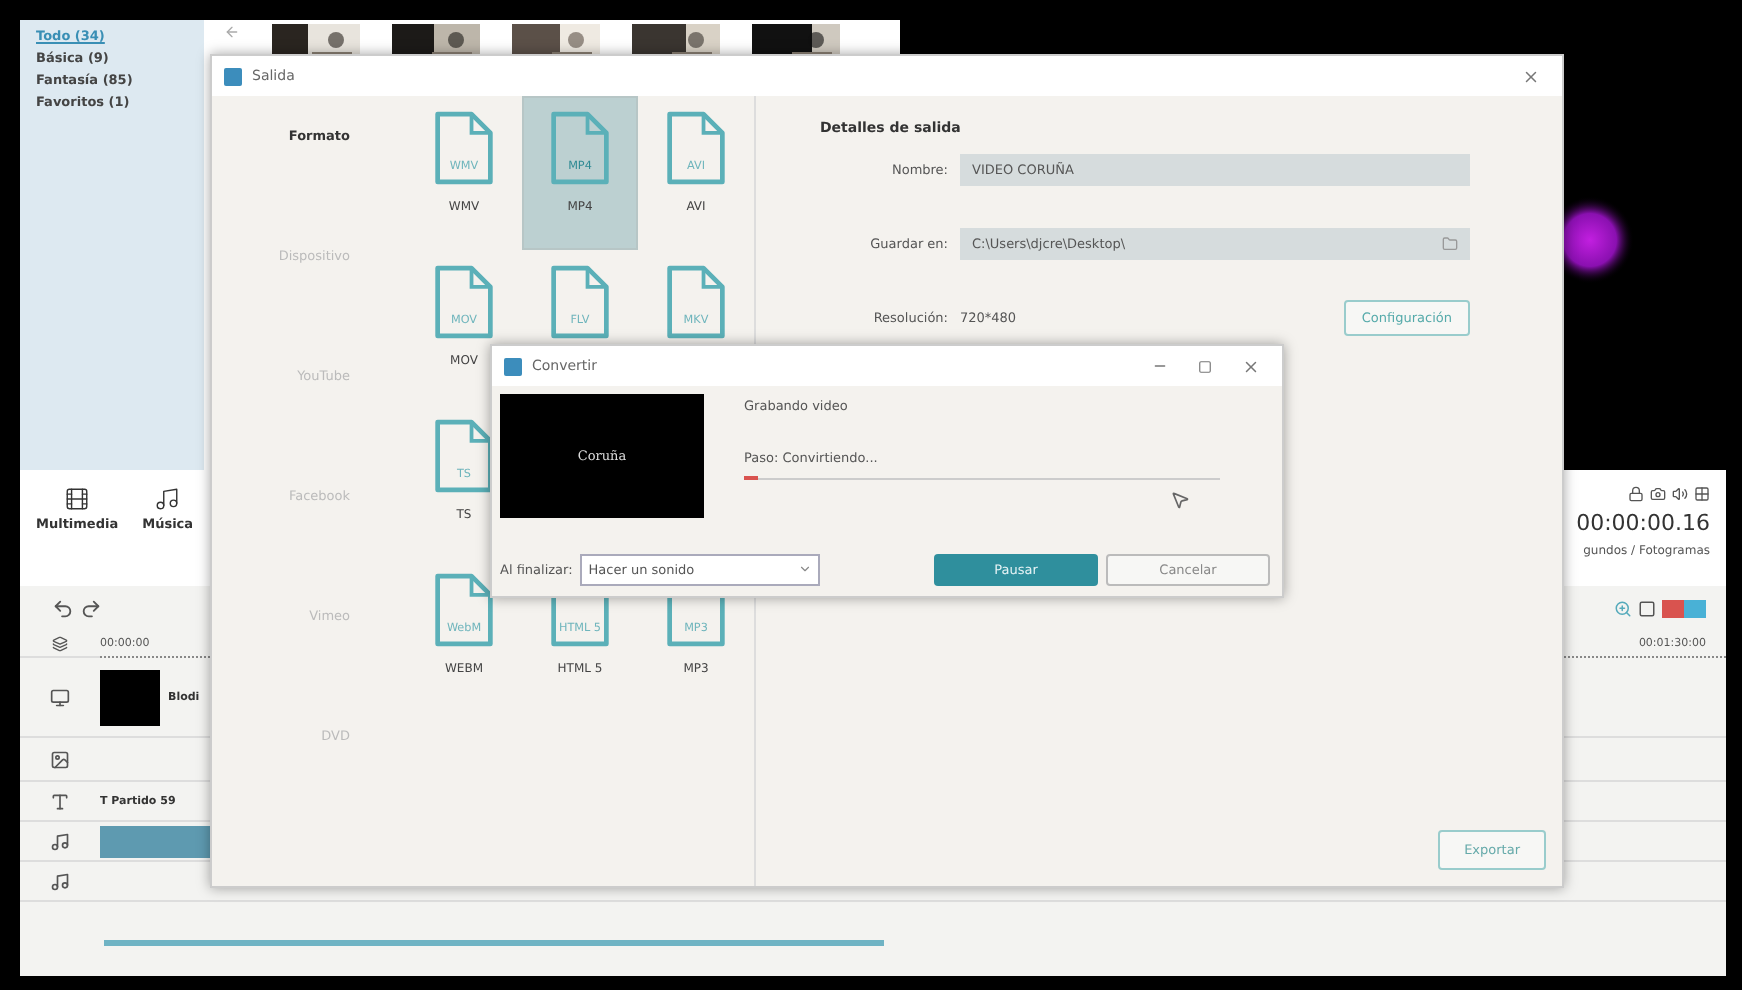  I want to click on timecode: 00:00:00.16, so click(1643, 523).